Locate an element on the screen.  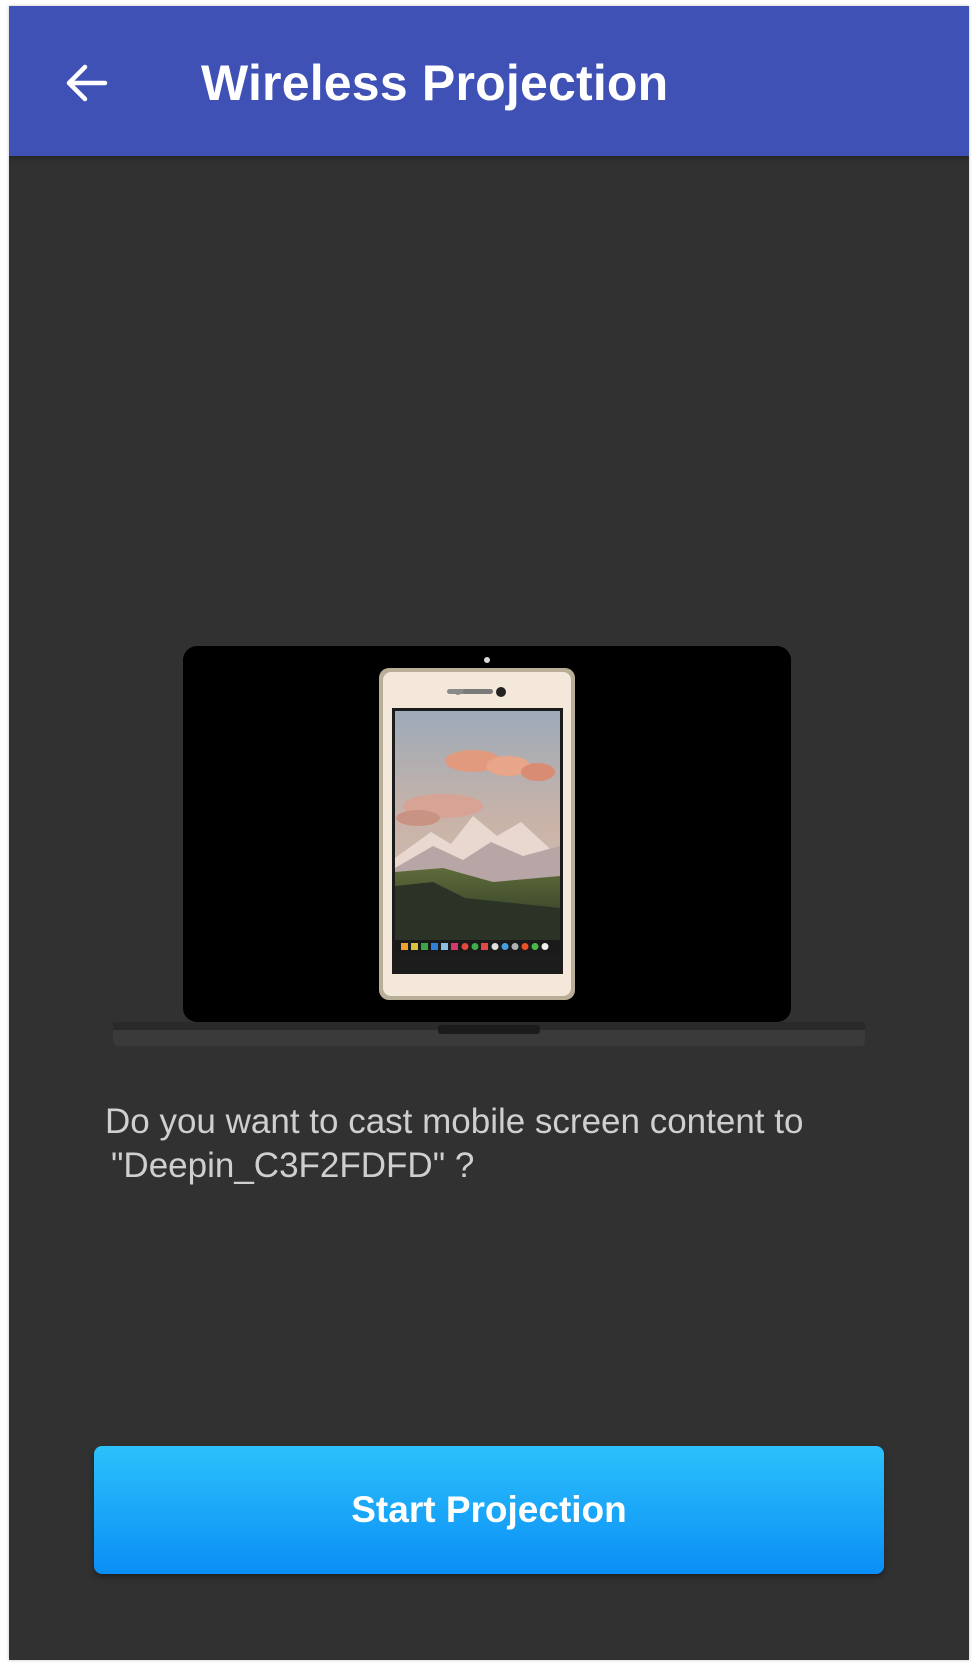
back-button is located at coordinates (86, 83).